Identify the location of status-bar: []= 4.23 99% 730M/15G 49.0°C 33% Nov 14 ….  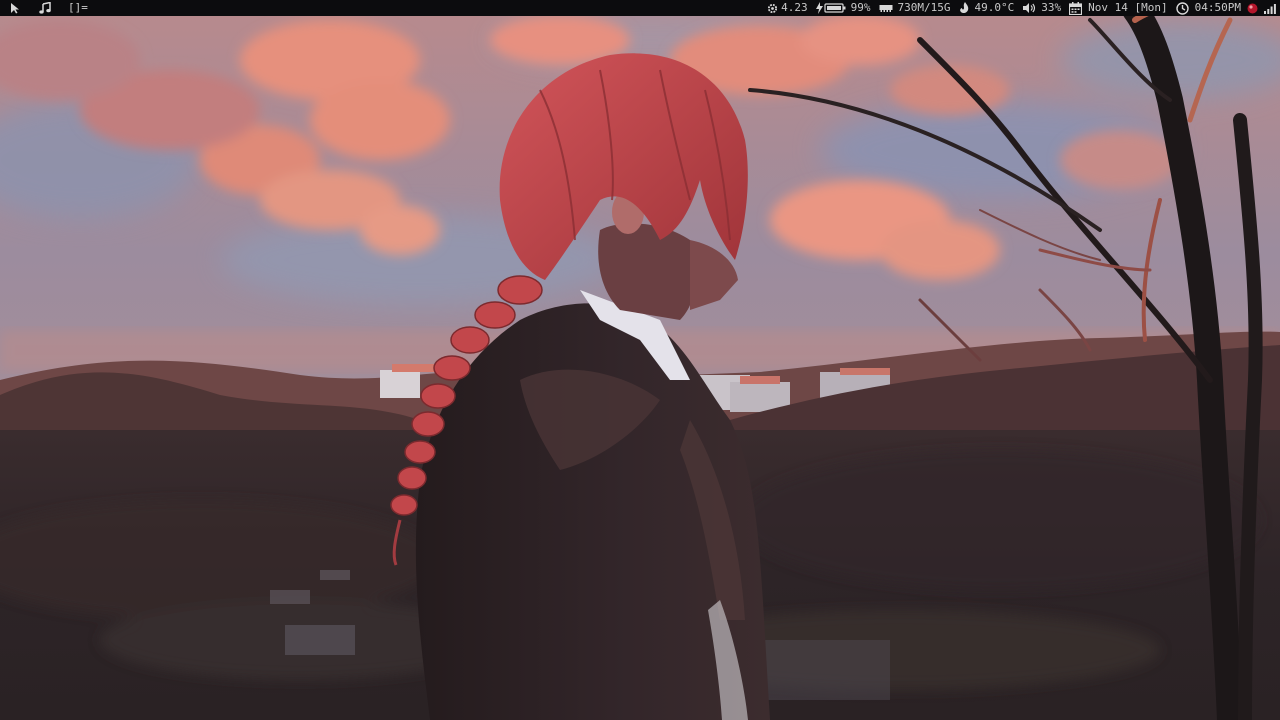
(640, 8).